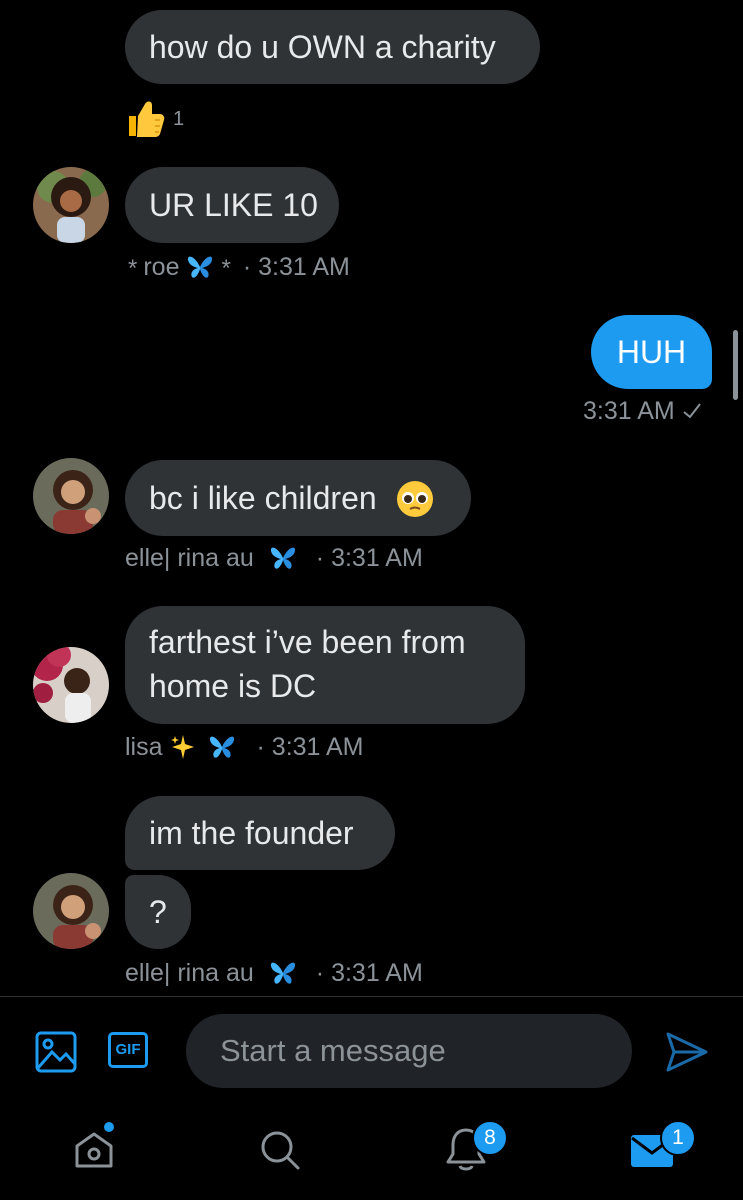  I want to click on messages-badge: 1, so click(678, 1138).